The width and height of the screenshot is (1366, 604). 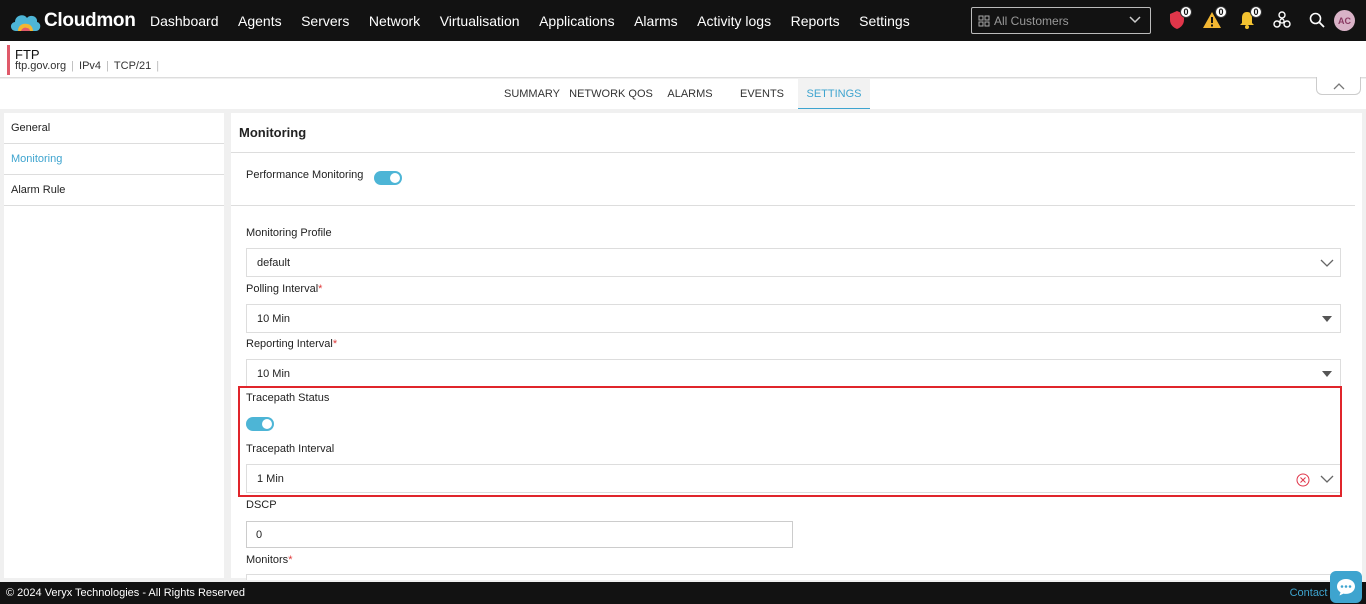 I want to click on tab-settings: SETTINGS, so click(x=834, y=94).